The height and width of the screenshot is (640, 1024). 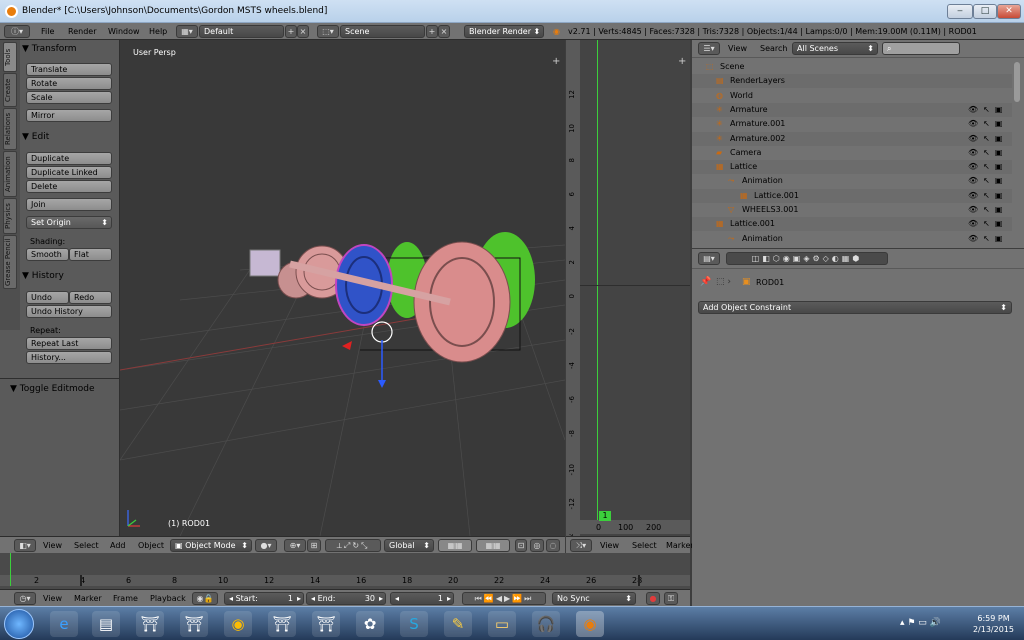 I want to click on app-icon-5: ✿, so click(x=370, y=624).